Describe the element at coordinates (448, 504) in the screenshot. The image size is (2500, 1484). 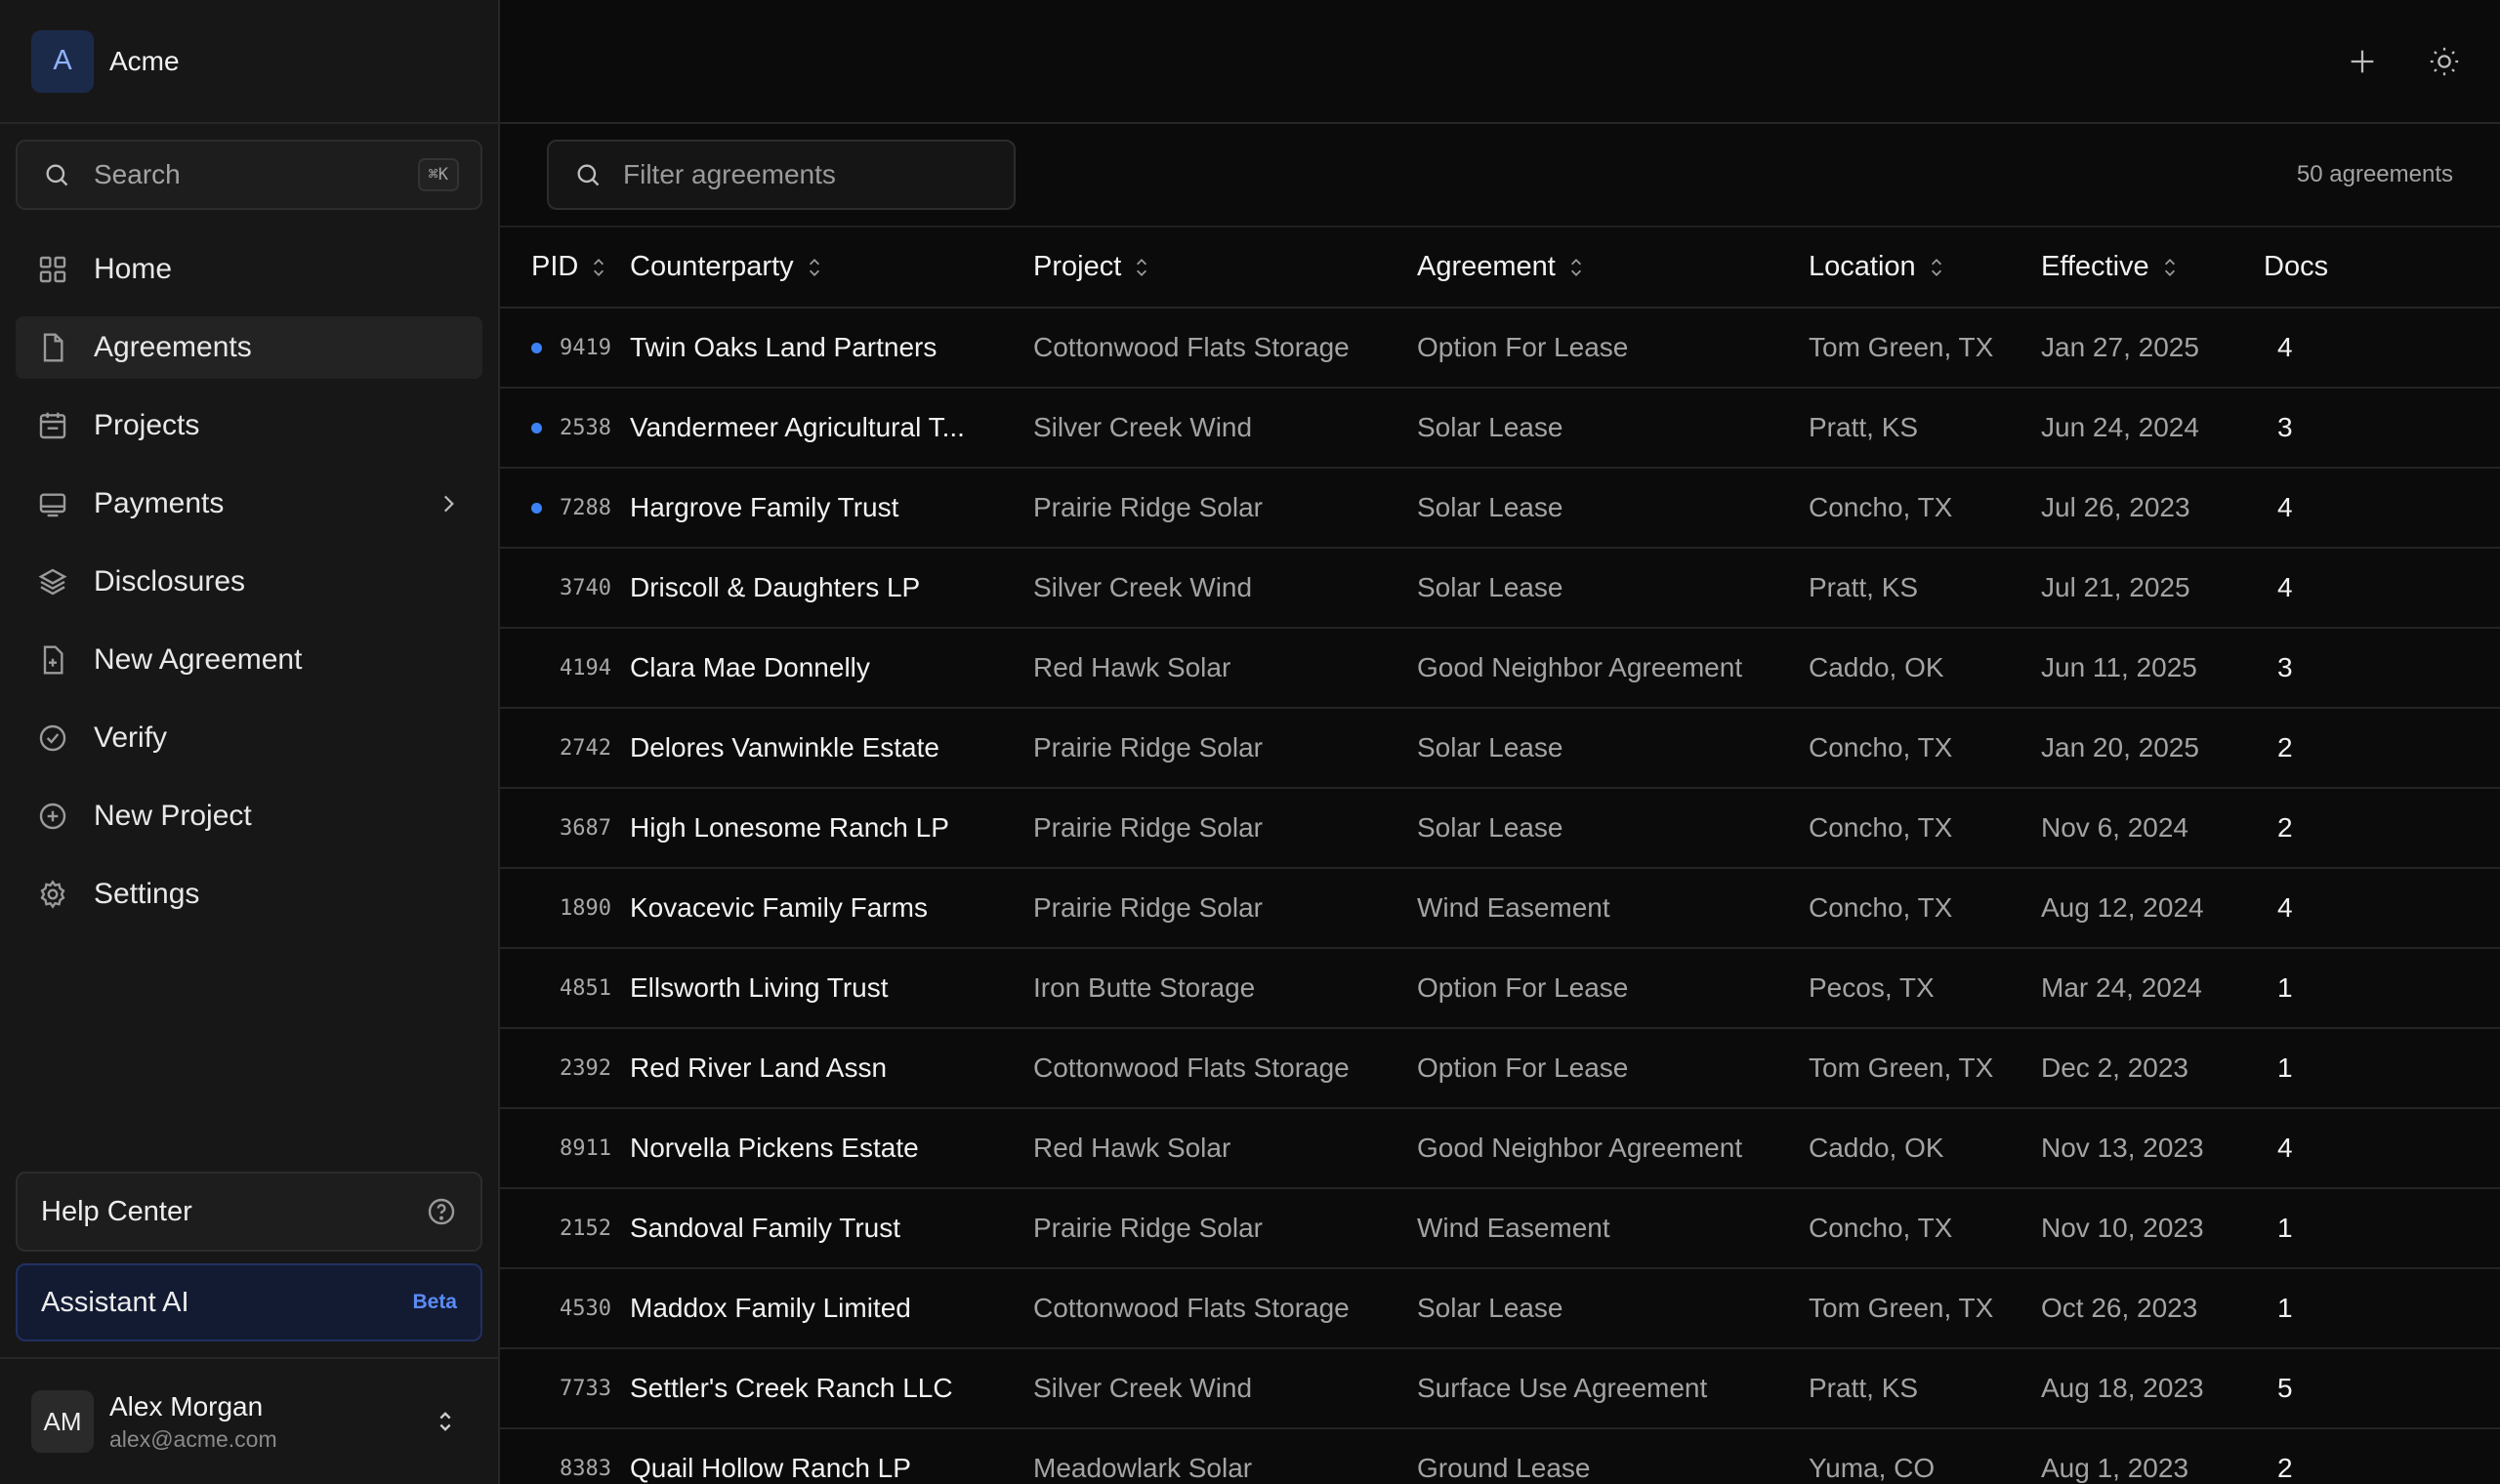
I see `chevron-right-icon` at that location.